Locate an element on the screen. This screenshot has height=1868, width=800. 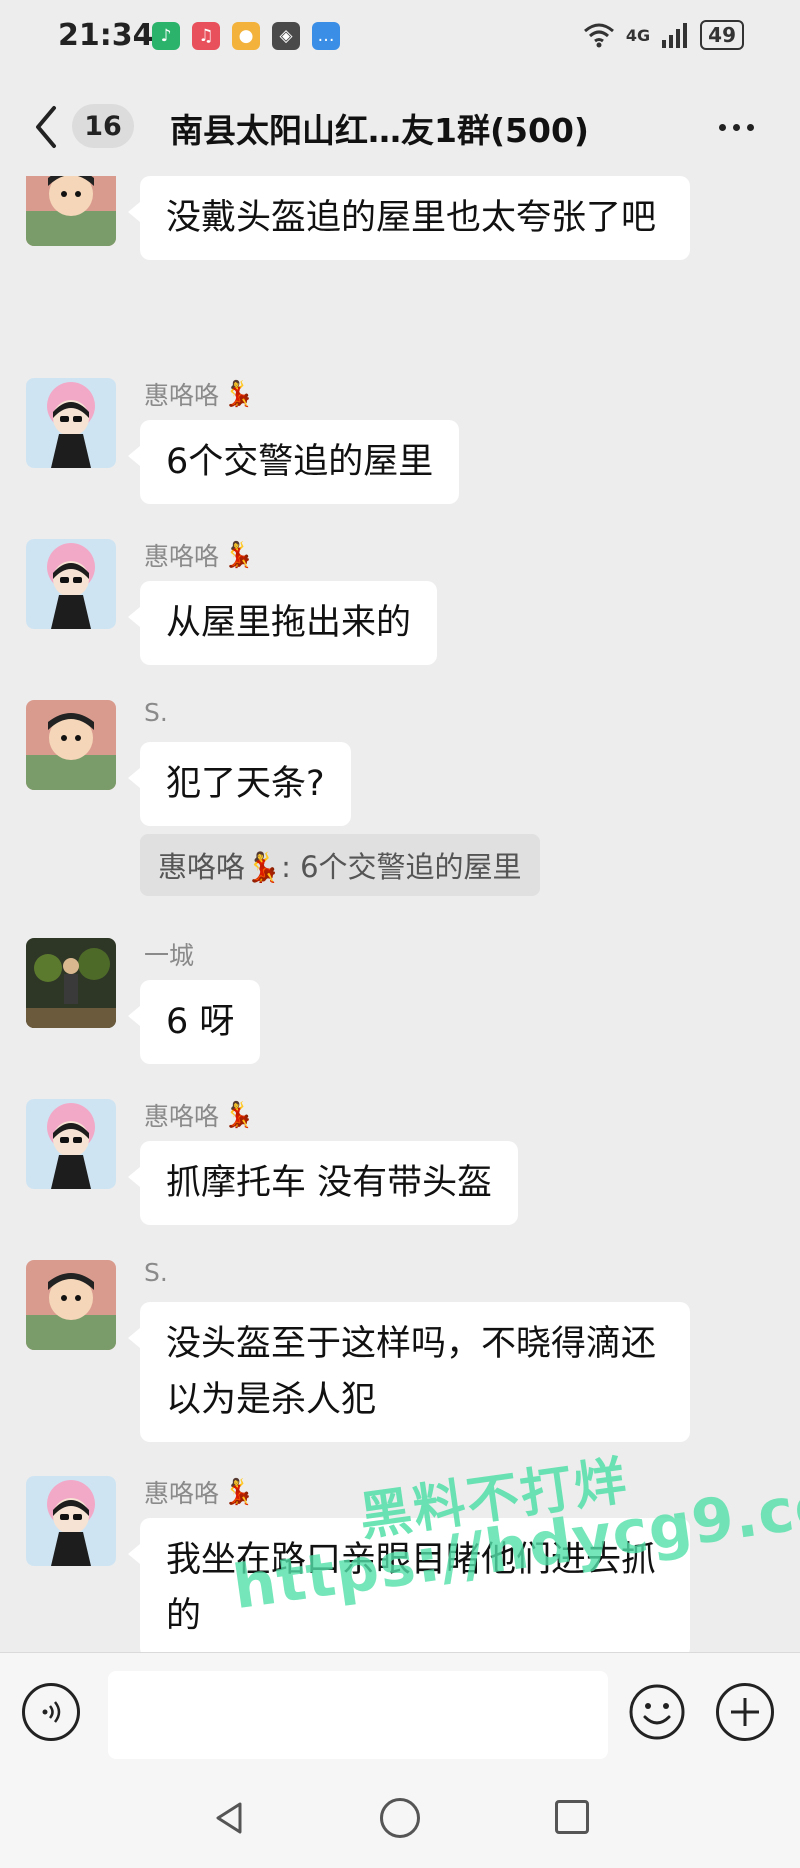
add-attachment-icon is located at coordinates (745, 1712).